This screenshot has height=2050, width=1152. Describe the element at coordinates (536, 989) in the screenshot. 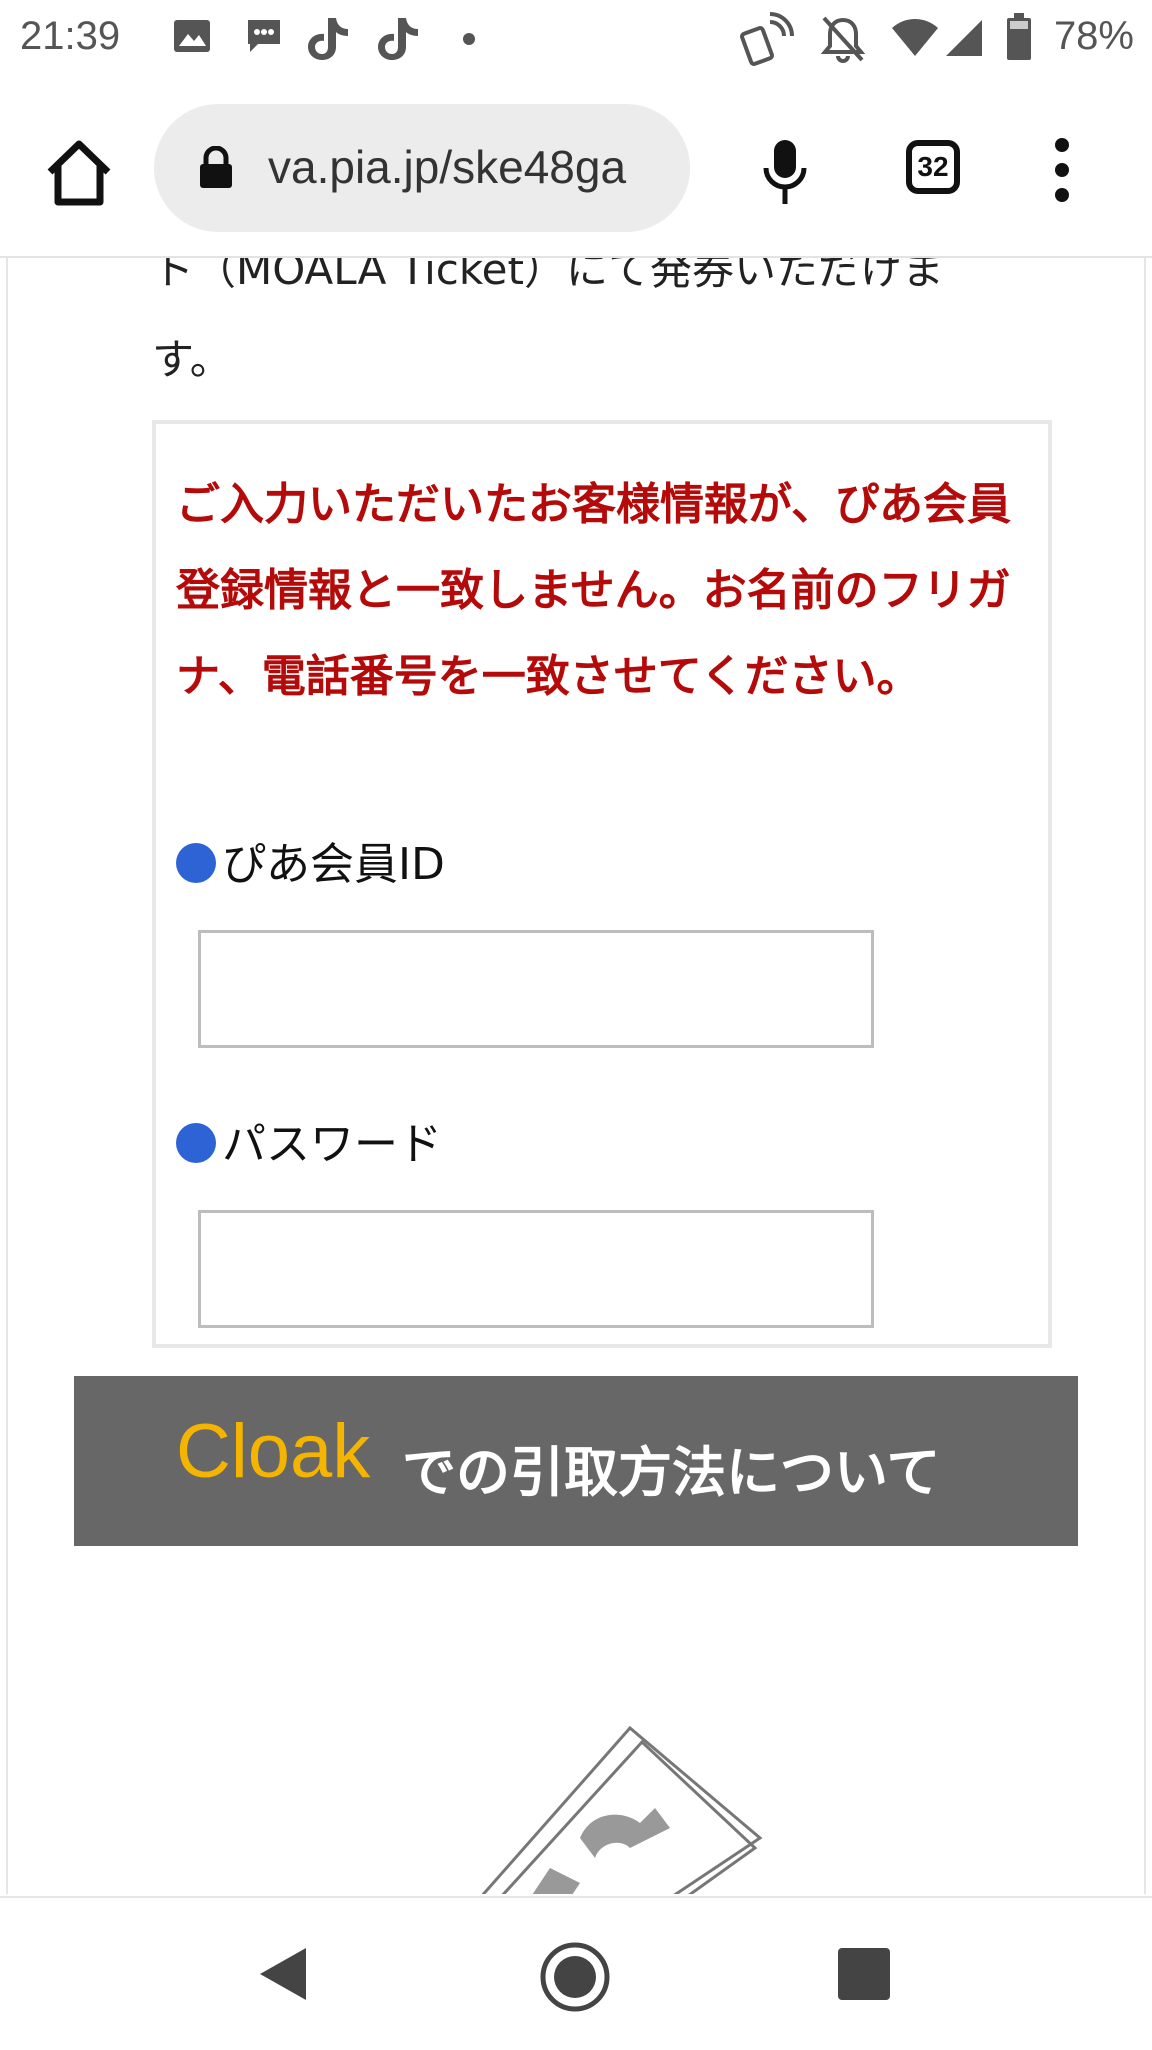

I see `pia-id-input` at that location.